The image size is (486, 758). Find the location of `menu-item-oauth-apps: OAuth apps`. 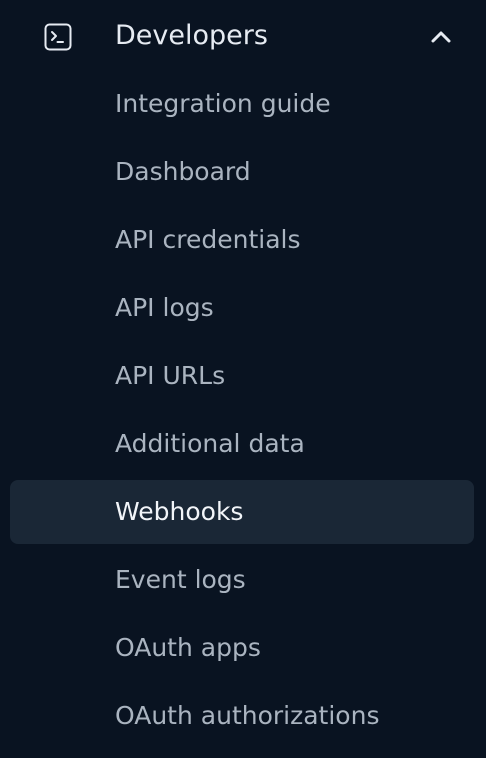

menu-item-oauth-apps: OAuth apps is located at coordinates (242, 648).